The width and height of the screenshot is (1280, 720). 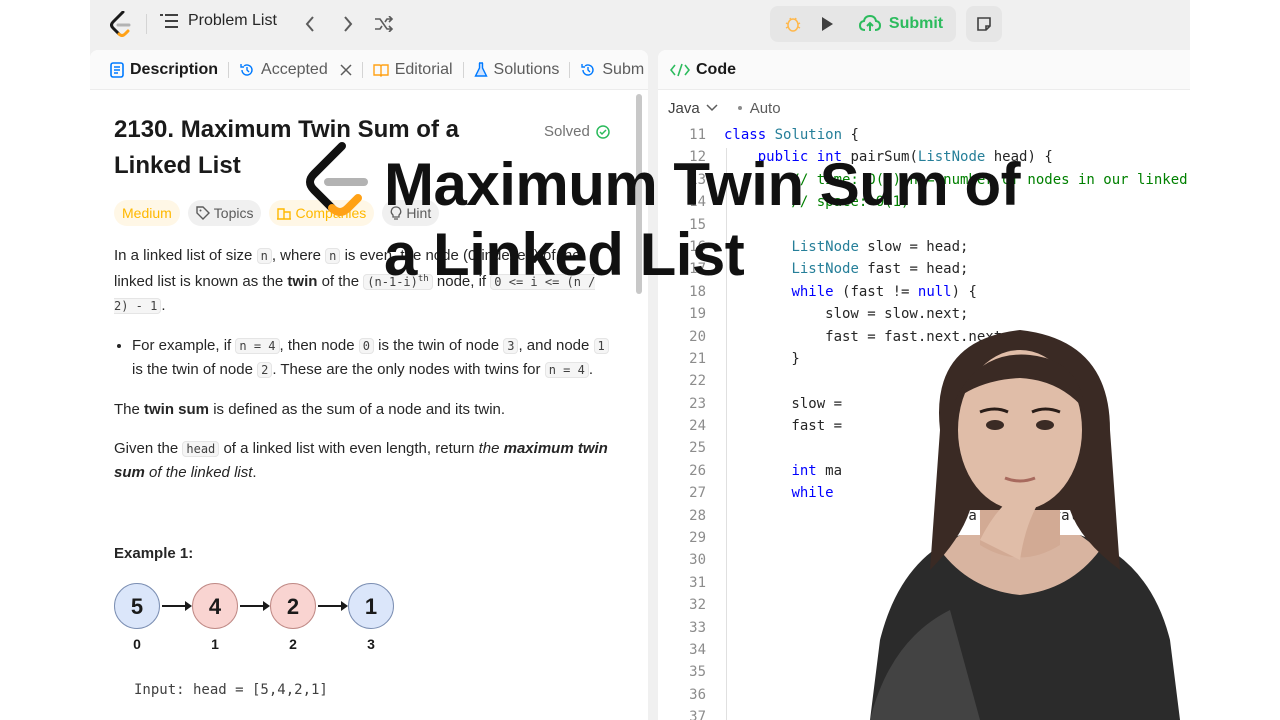 What do you see at coordinates (423, 69) in the screenshot?
I see `tab-editorial-label: Editorial` at bounding box center [423, 69].